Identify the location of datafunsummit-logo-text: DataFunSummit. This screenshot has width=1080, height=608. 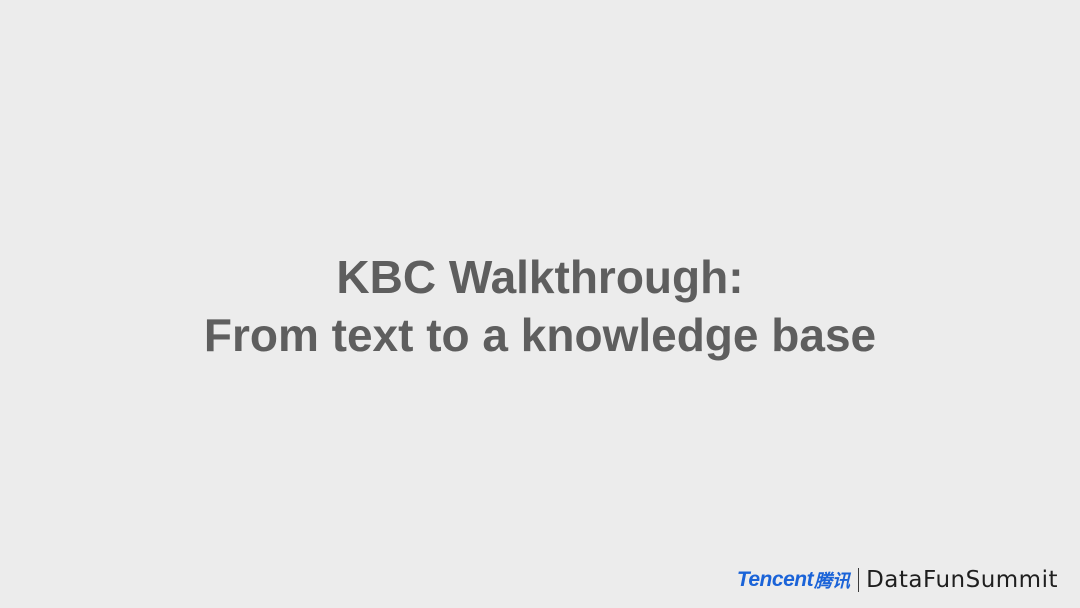
(962, 580).